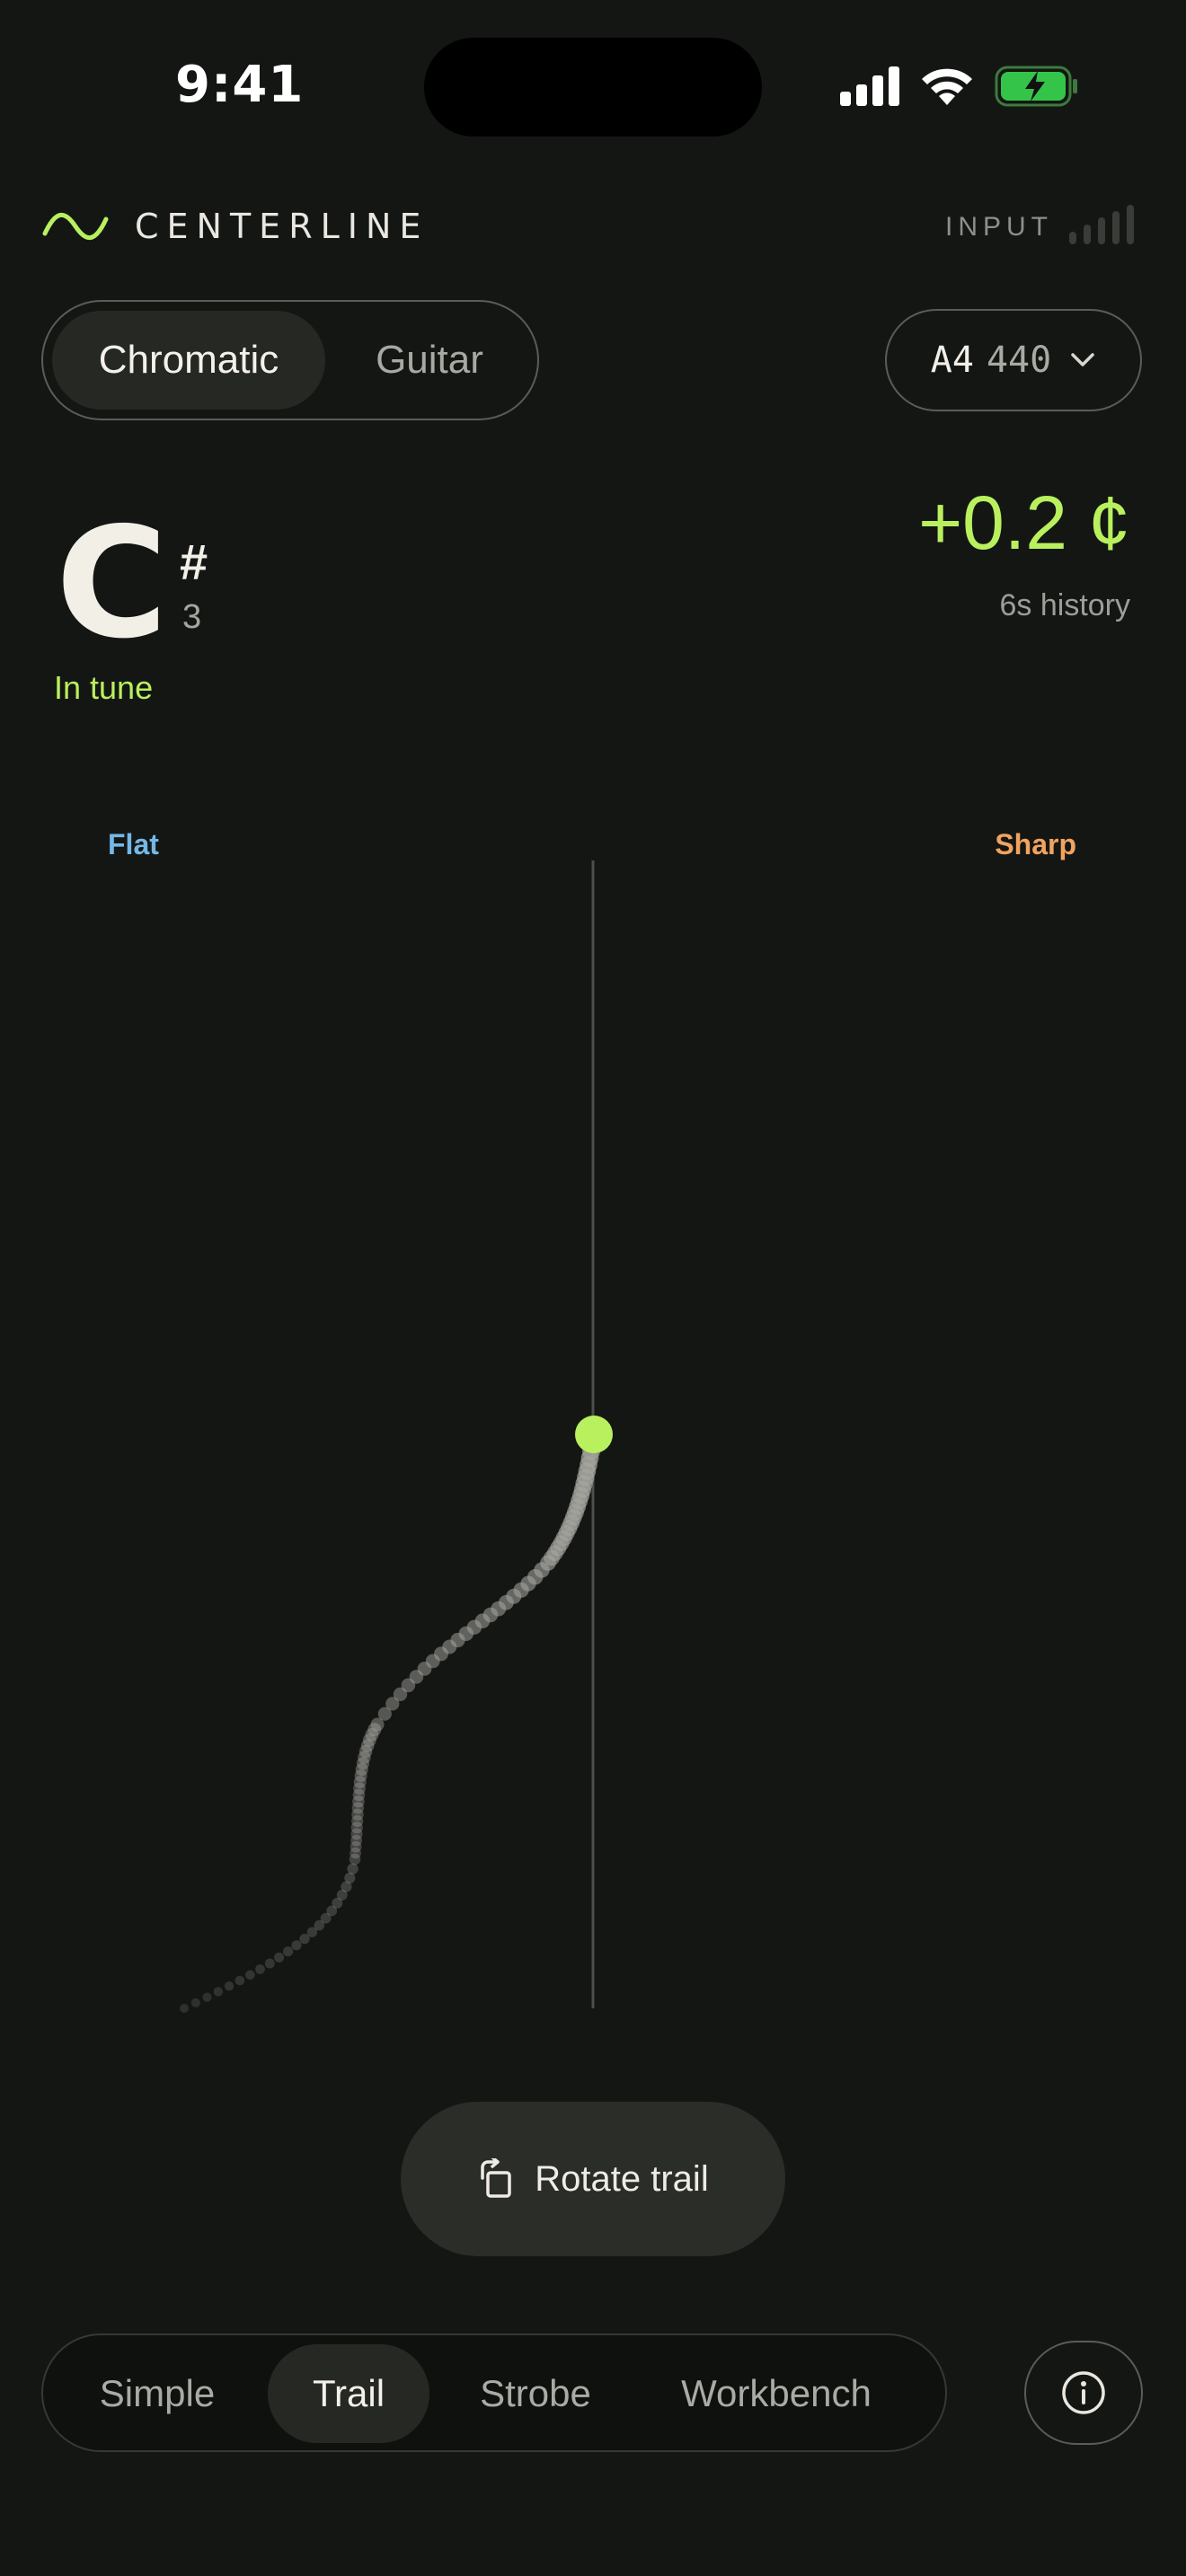  Describe the element at coordinates (593, 87) in the screenshot. I see `dynamic-island` at that location.